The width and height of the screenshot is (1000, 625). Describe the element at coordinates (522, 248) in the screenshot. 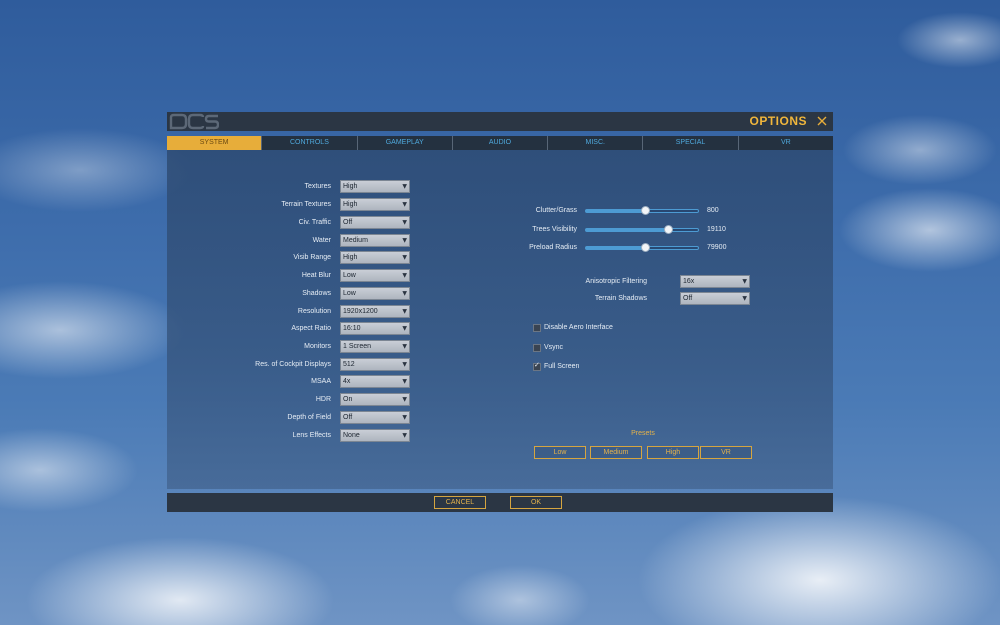

I see `slider-row-preload-radius: Preload Radius` at that location.